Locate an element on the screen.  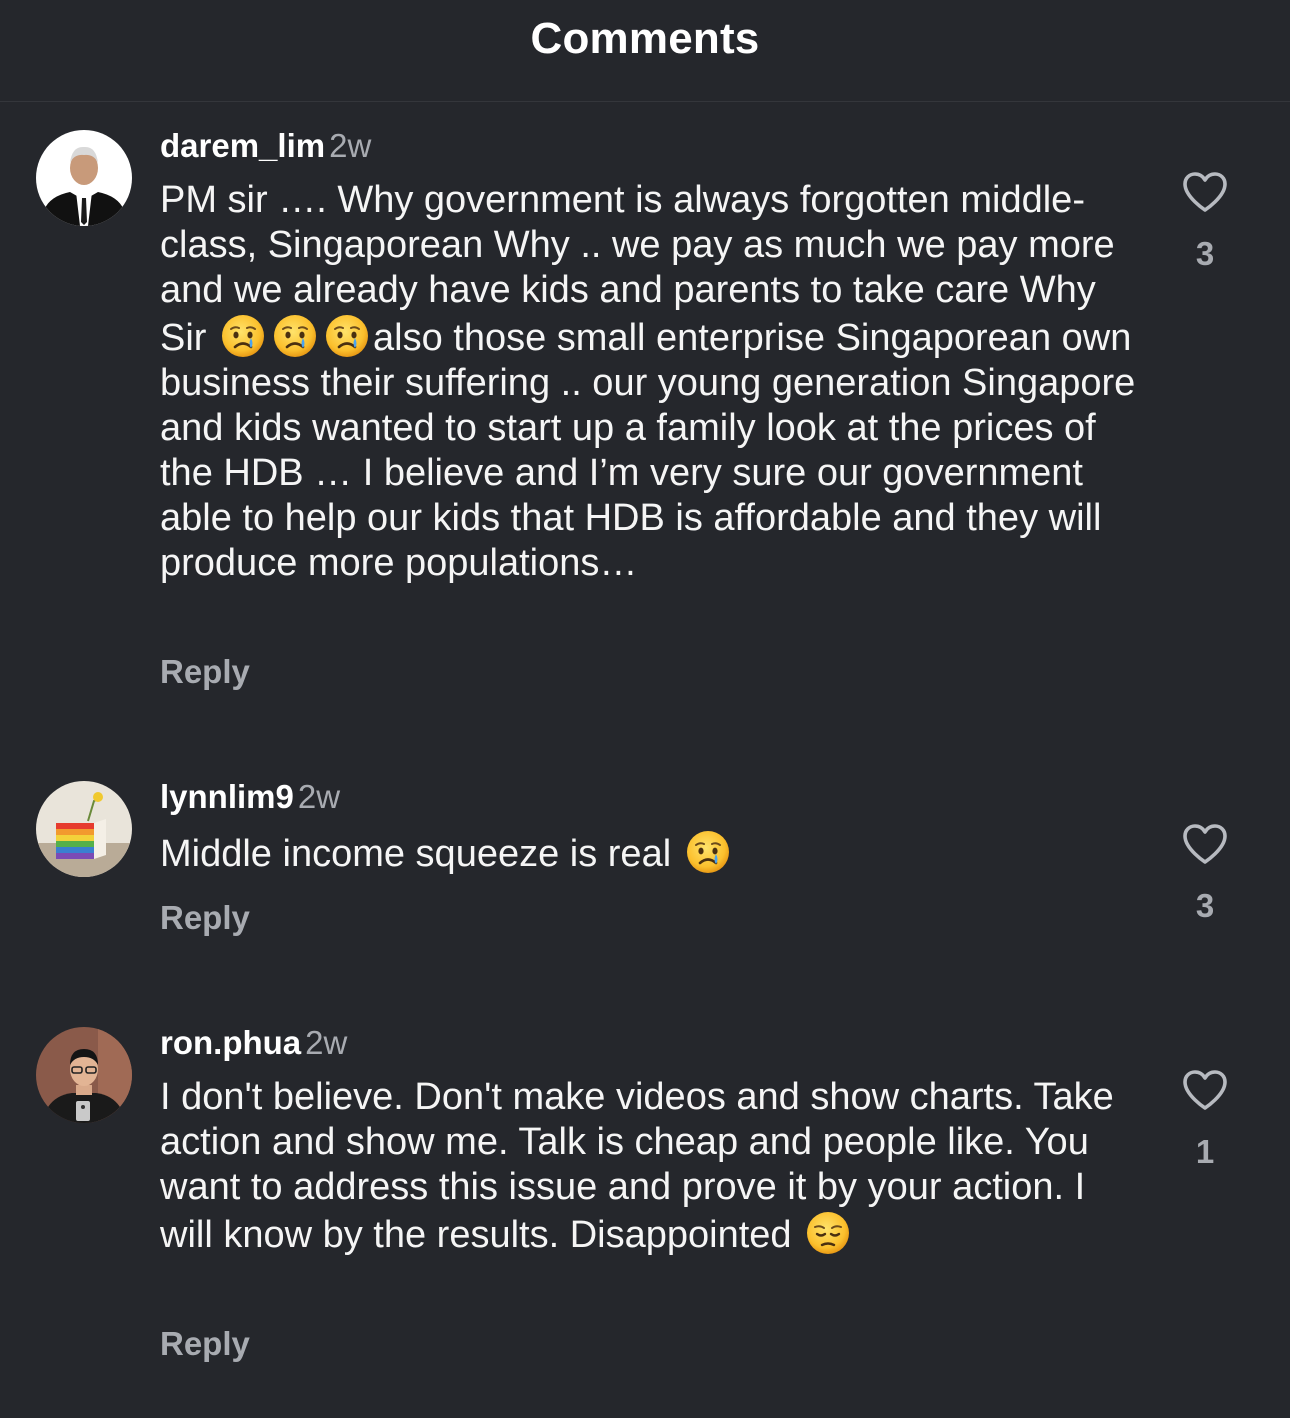
username: darem_lim is located at coordinates (242, 145).